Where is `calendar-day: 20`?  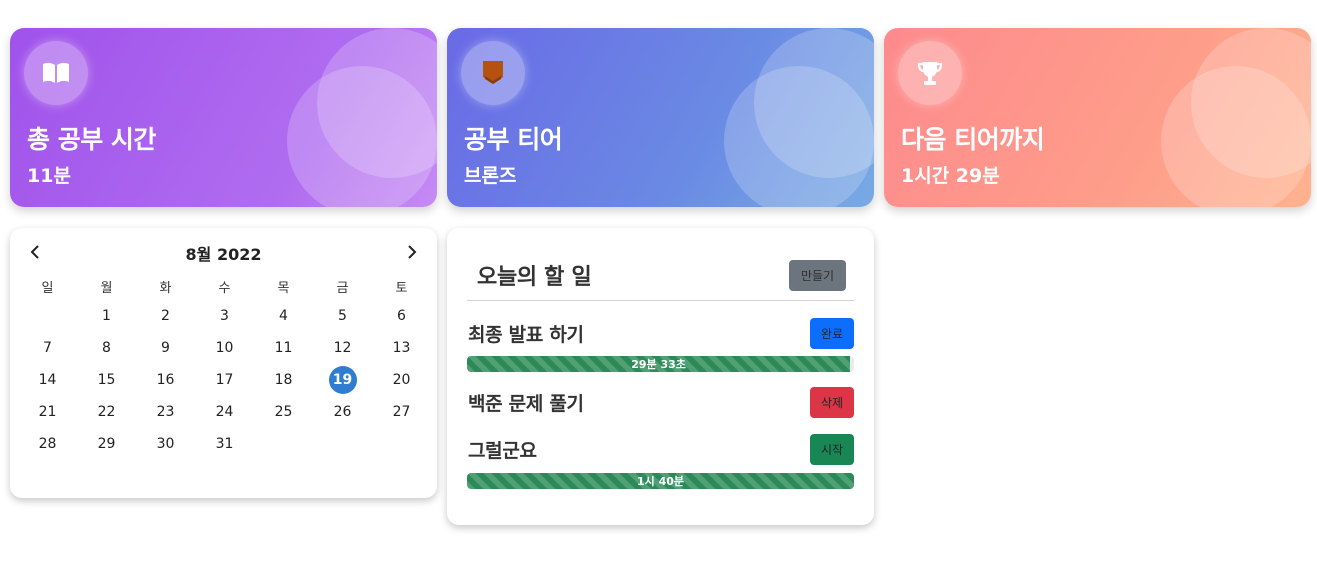
calendar-day: 20 is located at coordinates (401, 380).